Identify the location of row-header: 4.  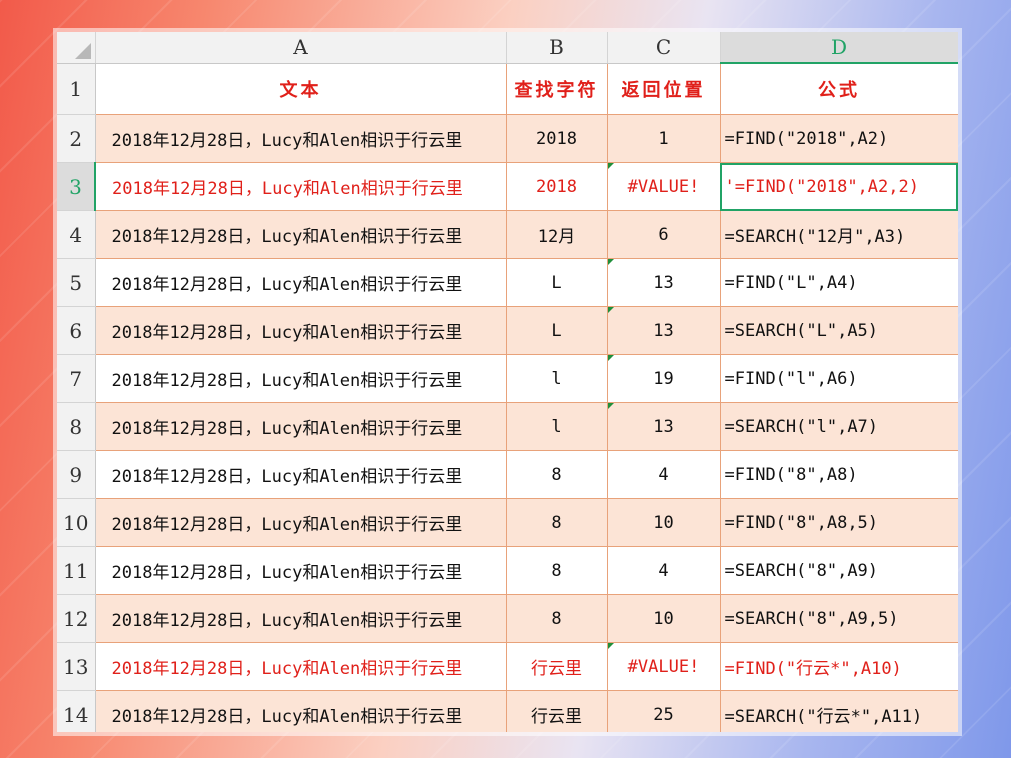
(76, 234).